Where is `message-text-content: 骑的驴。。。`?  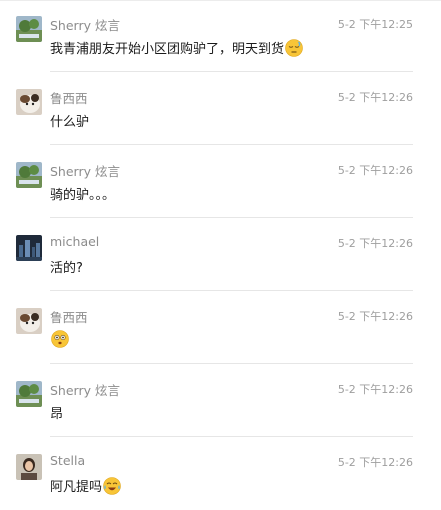
message-text-content: 骑的驴。。。 is located at coordinates (83, 195).